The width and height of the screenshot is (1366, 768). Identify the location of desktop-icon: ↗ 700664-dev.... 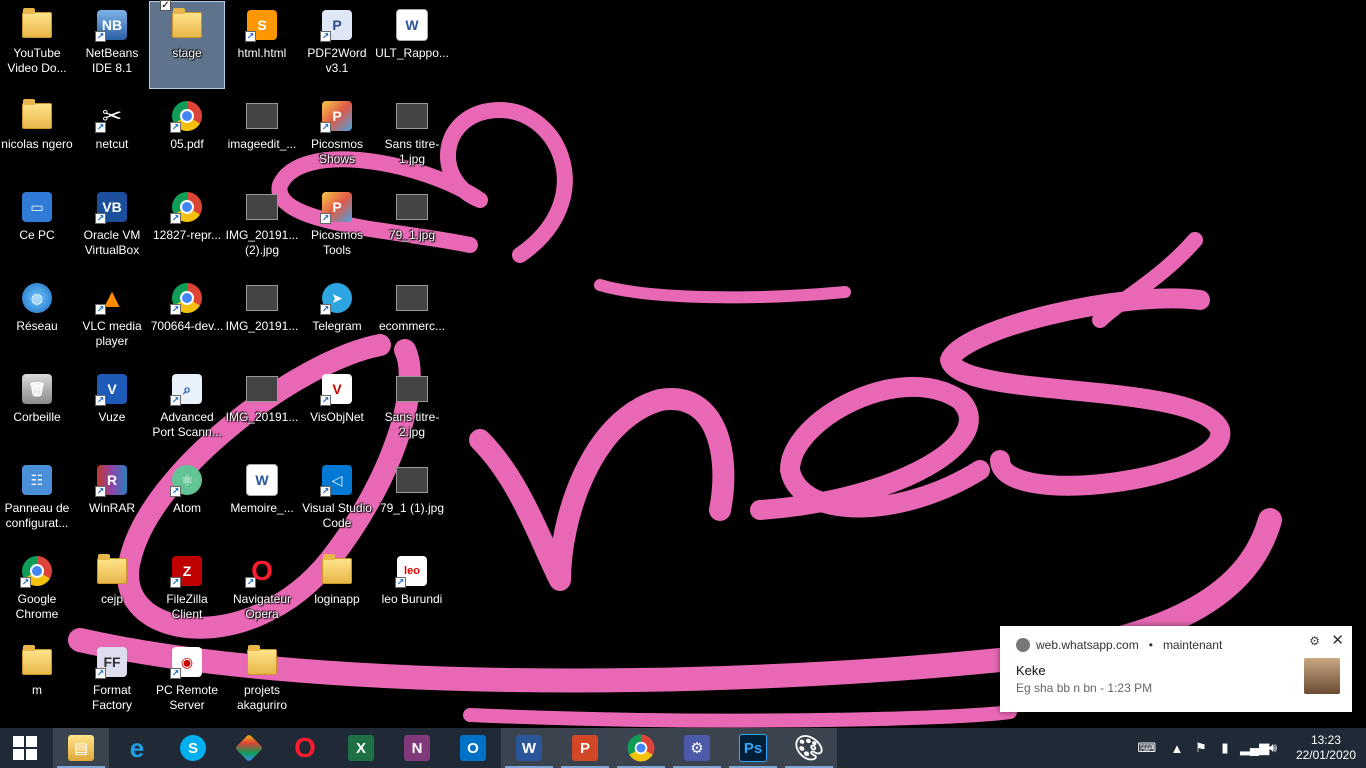
(187, 318).